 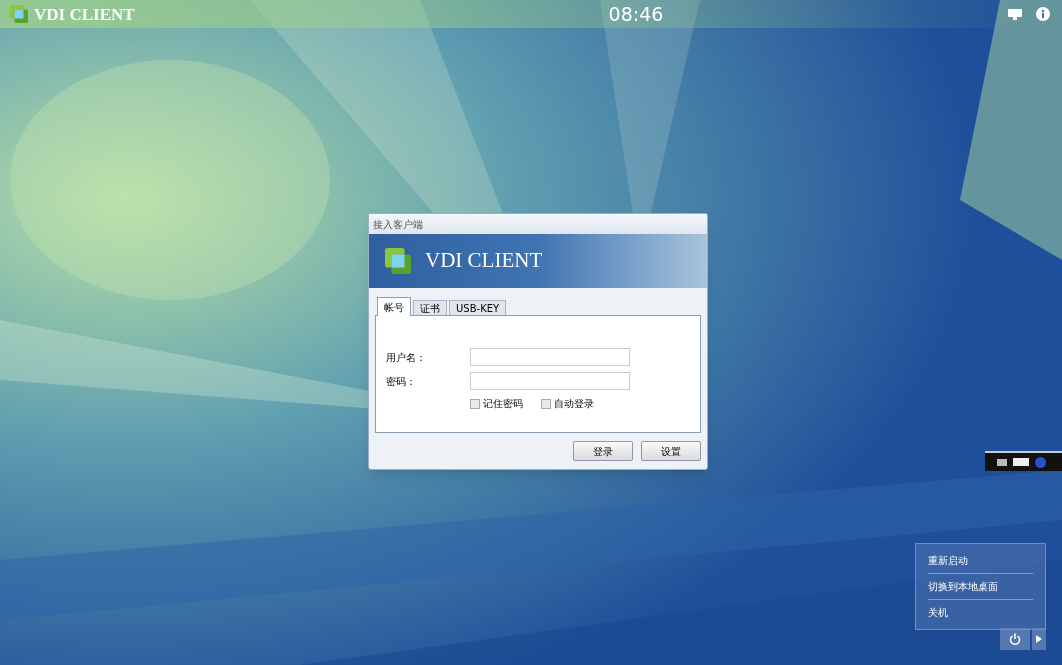 I want to click on checkbox-label: 自动登录, so click(x=574, y=404).